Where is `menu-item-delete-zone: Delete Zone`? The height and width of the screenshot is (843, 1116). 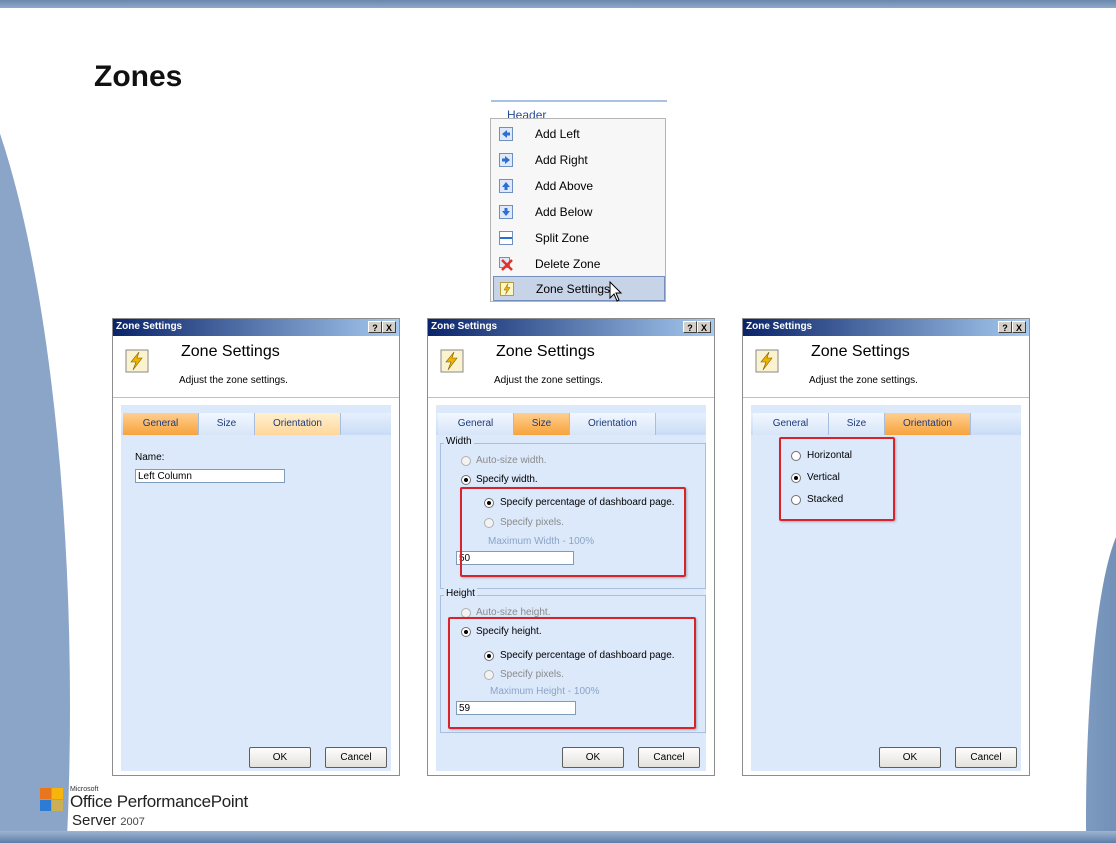
menu-item-delete-zone: Delete Zone is located at coordinates (579, 264).